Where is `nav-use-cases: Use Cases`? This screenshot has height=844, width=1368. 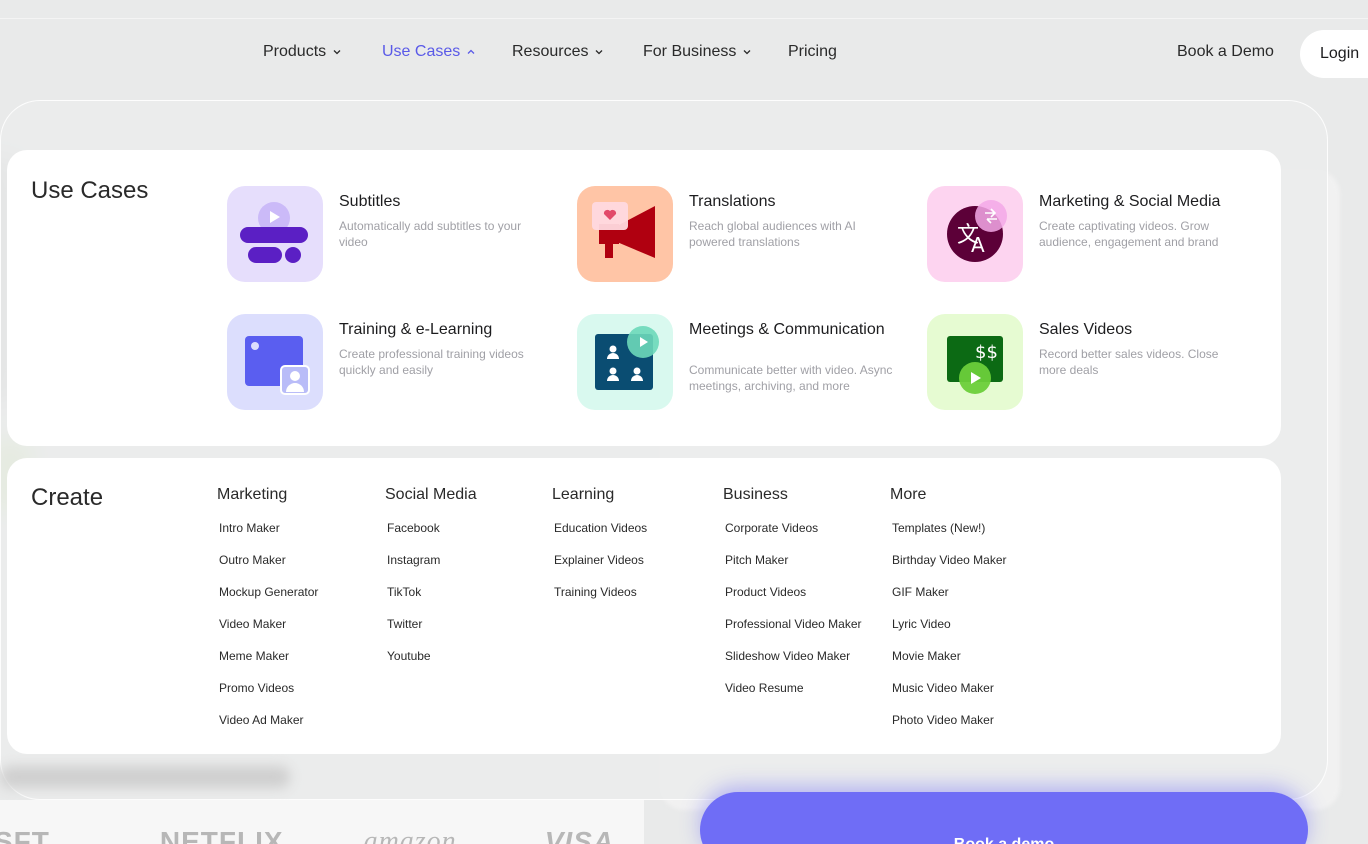 nav-use-cases: Use Cases is located at coordinates (429, 52).